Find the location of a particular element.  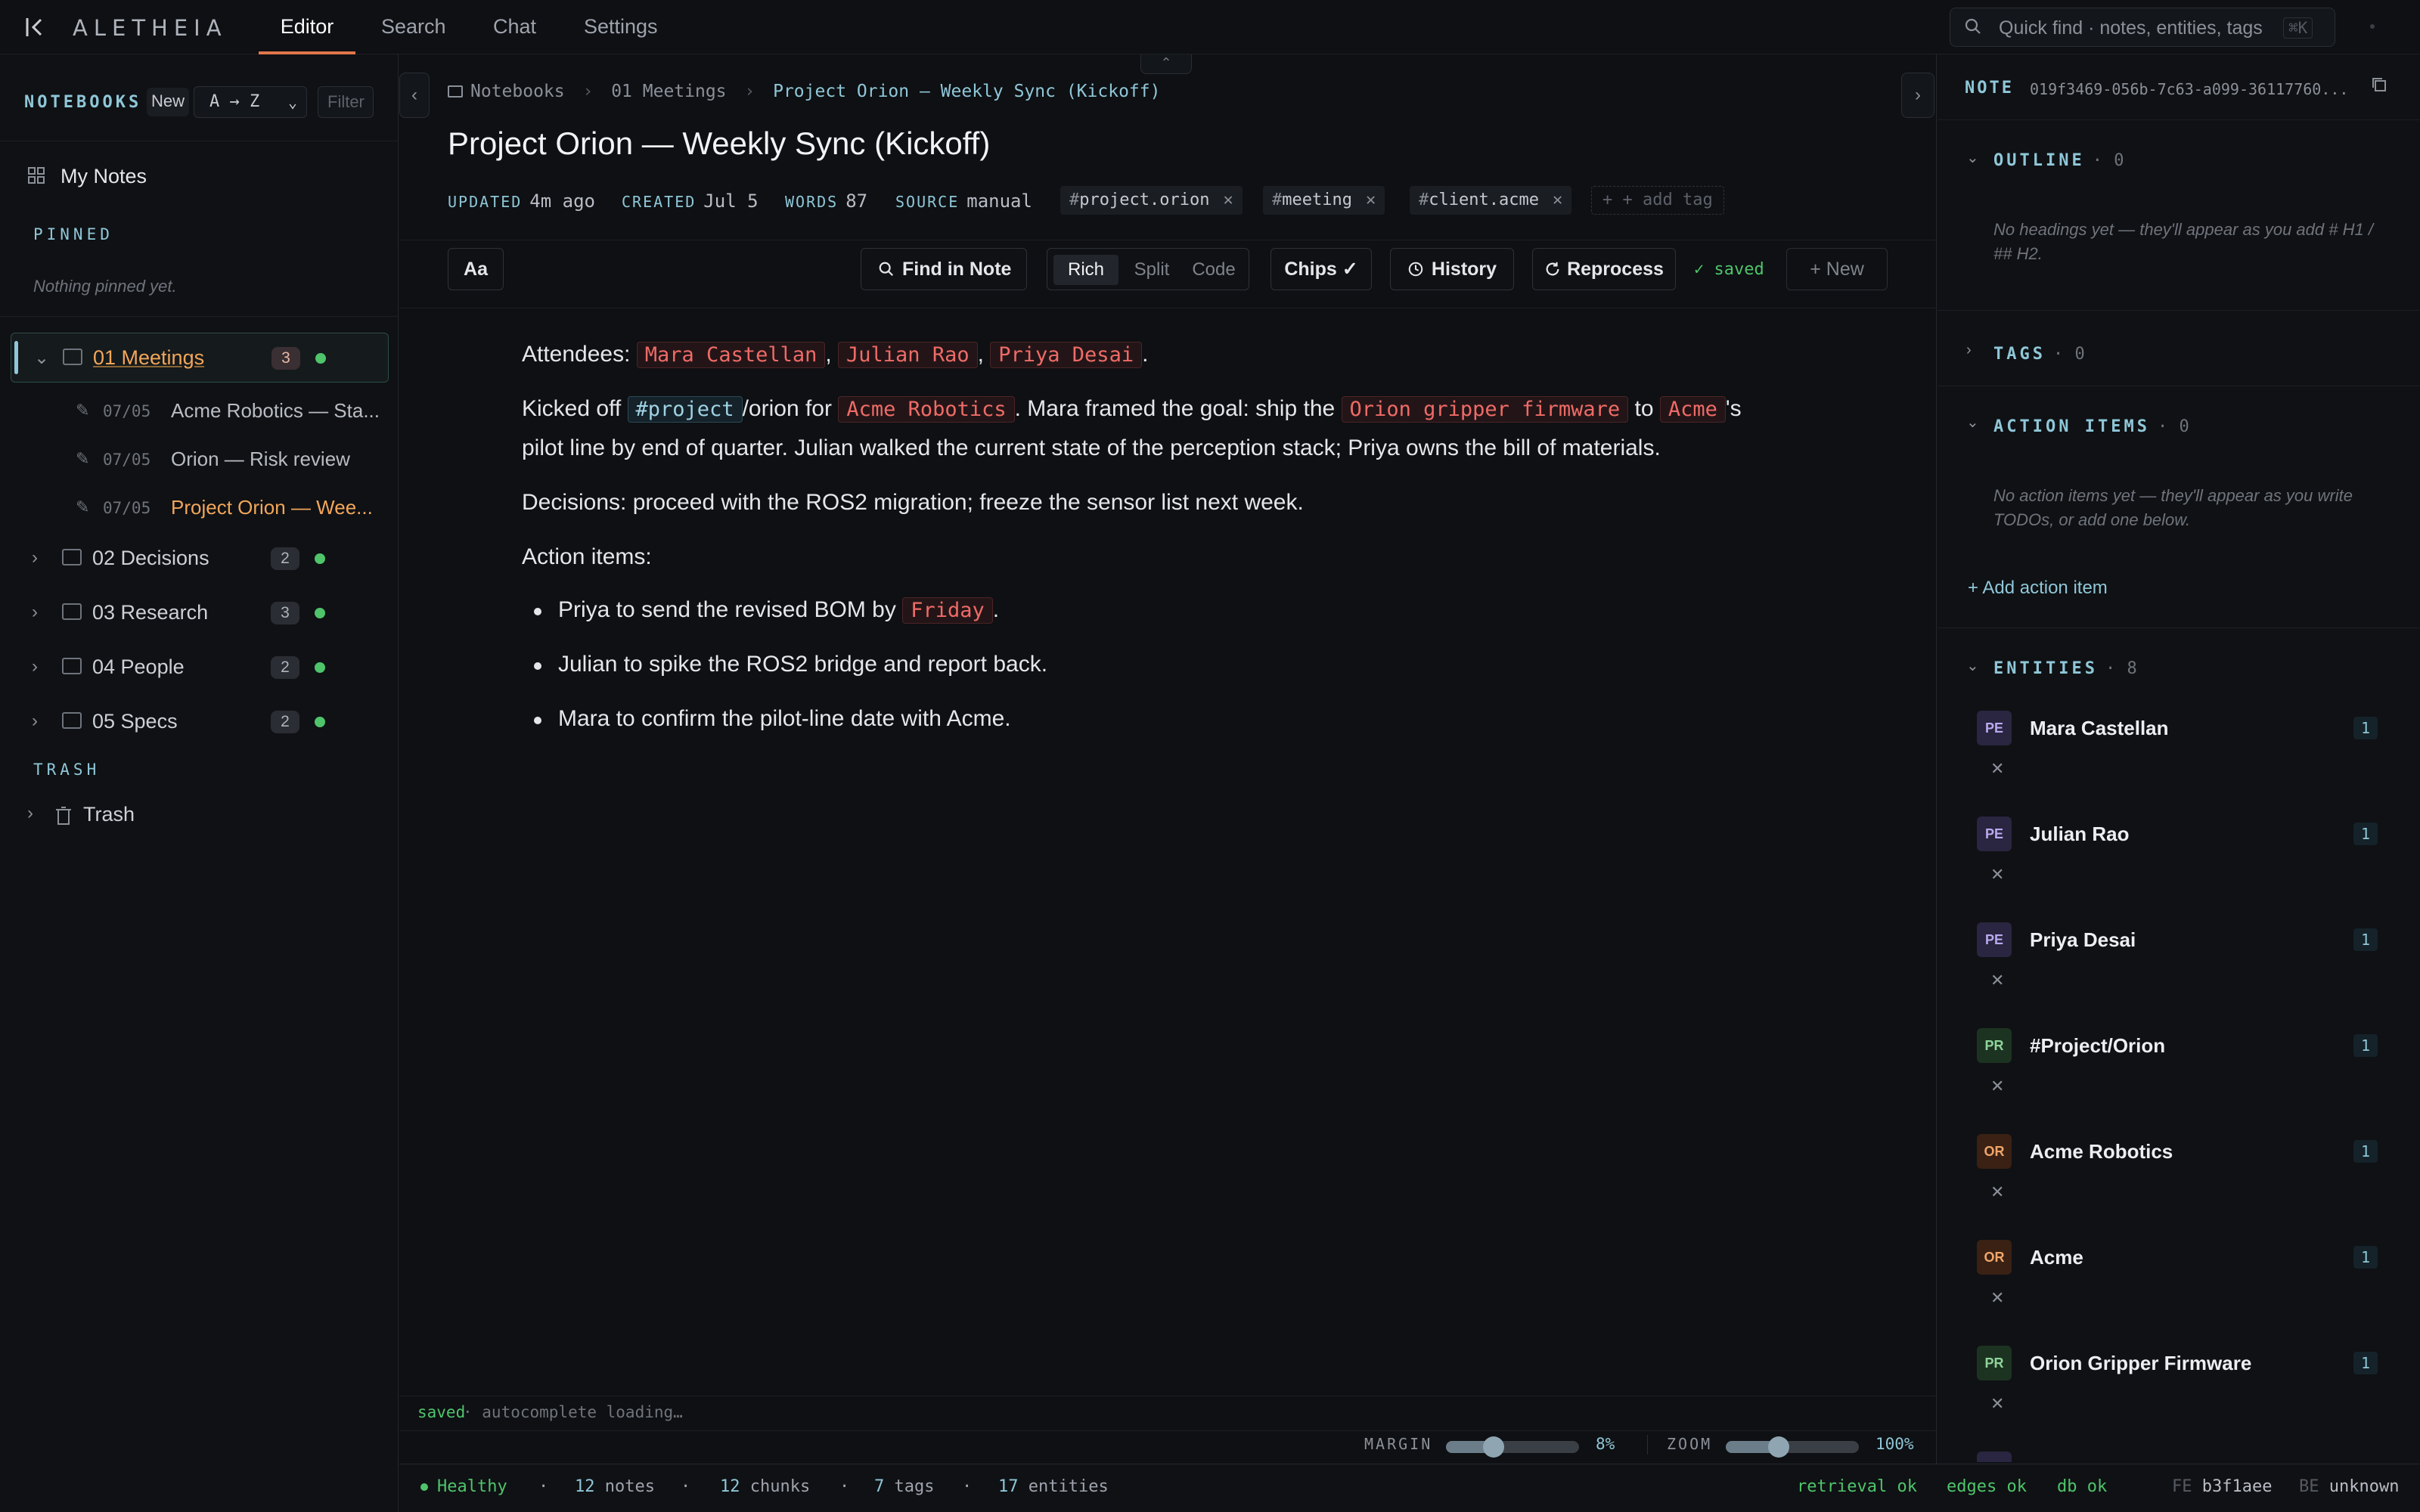

text: /orion for is located at coordinates (790, 408).